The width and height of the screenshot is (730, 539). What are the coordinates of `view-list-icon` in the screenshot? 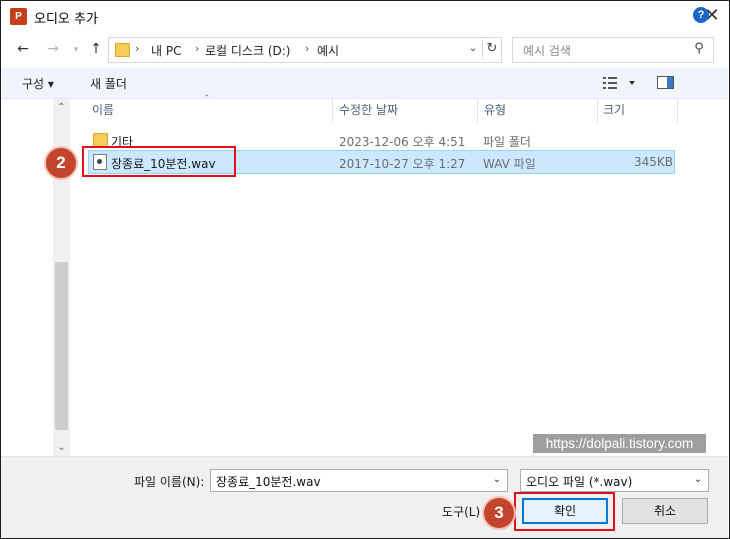 It's located at (619, 83).